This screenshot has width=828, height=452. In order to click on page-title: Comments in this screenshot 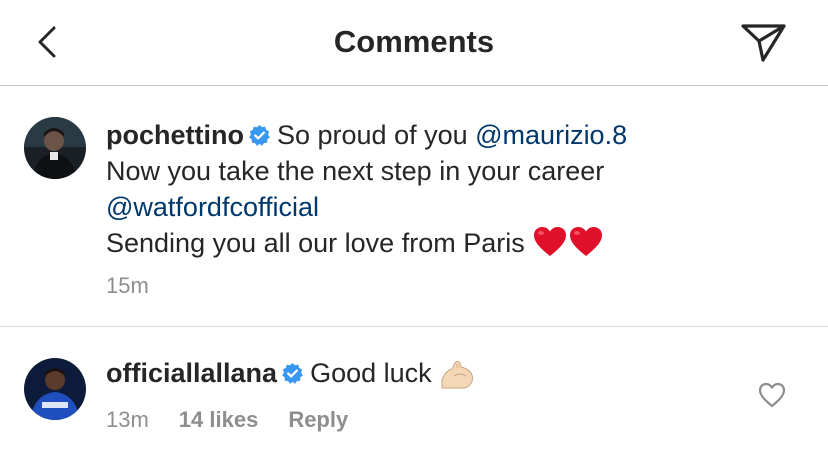, I will do `click(414, 41)`.